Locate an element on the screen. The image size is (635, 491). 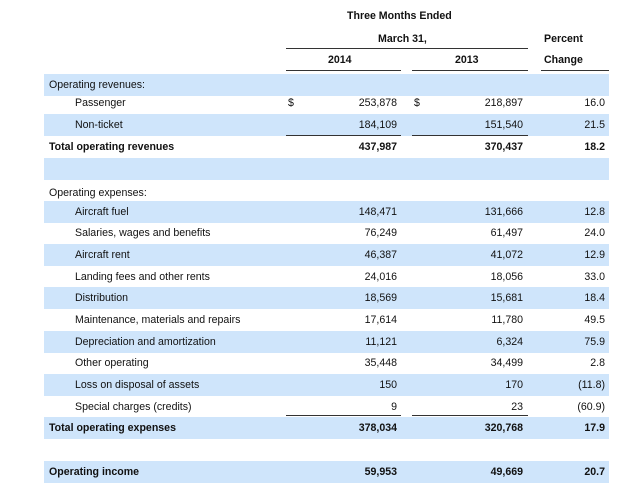
percent-change: (11.8) is located at coordinates (591, 385).